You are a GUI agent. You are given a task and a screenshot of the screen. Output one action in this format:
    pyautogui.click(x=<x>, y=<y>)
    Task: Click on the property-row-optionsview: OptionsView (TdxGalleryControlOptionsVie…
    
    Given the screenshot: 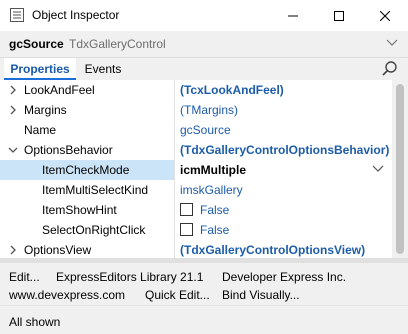 What is the action you would take?
    pyautogui.click(x=196, y=249)
    